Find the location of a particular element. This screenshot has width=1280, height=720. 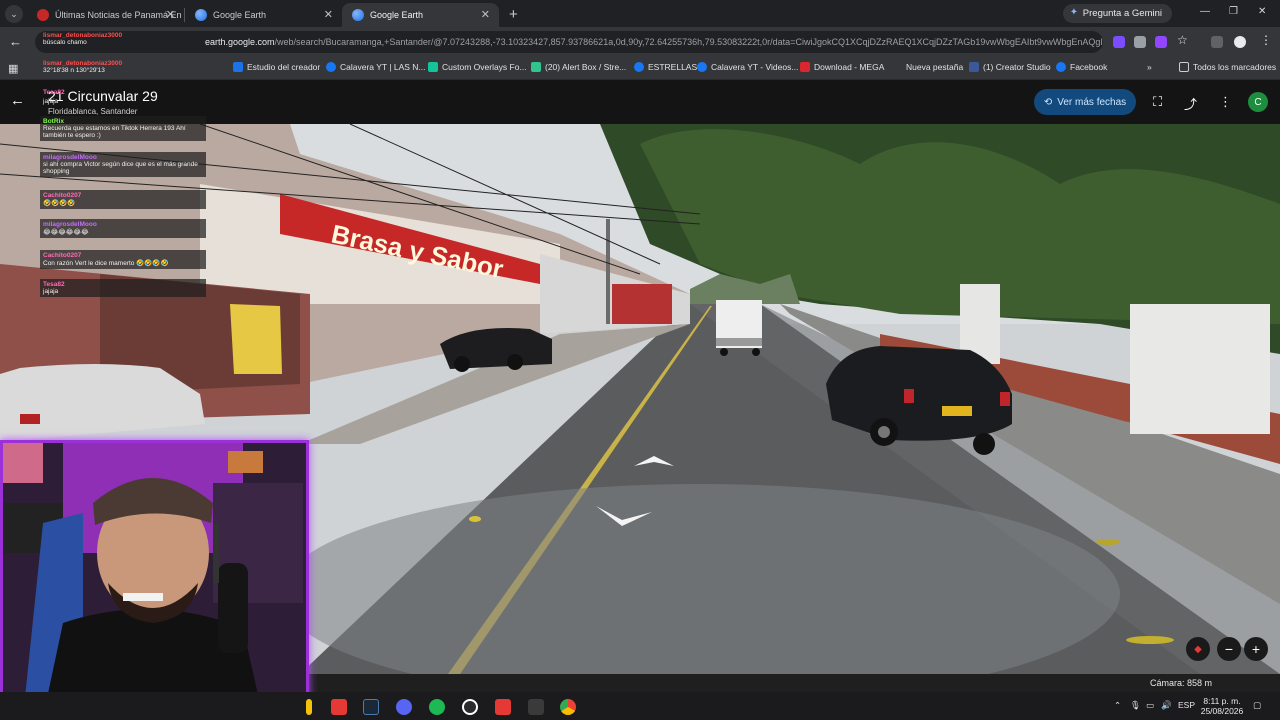

bookmark-item: ESTRELLAS is located at coordinates (665, 67).